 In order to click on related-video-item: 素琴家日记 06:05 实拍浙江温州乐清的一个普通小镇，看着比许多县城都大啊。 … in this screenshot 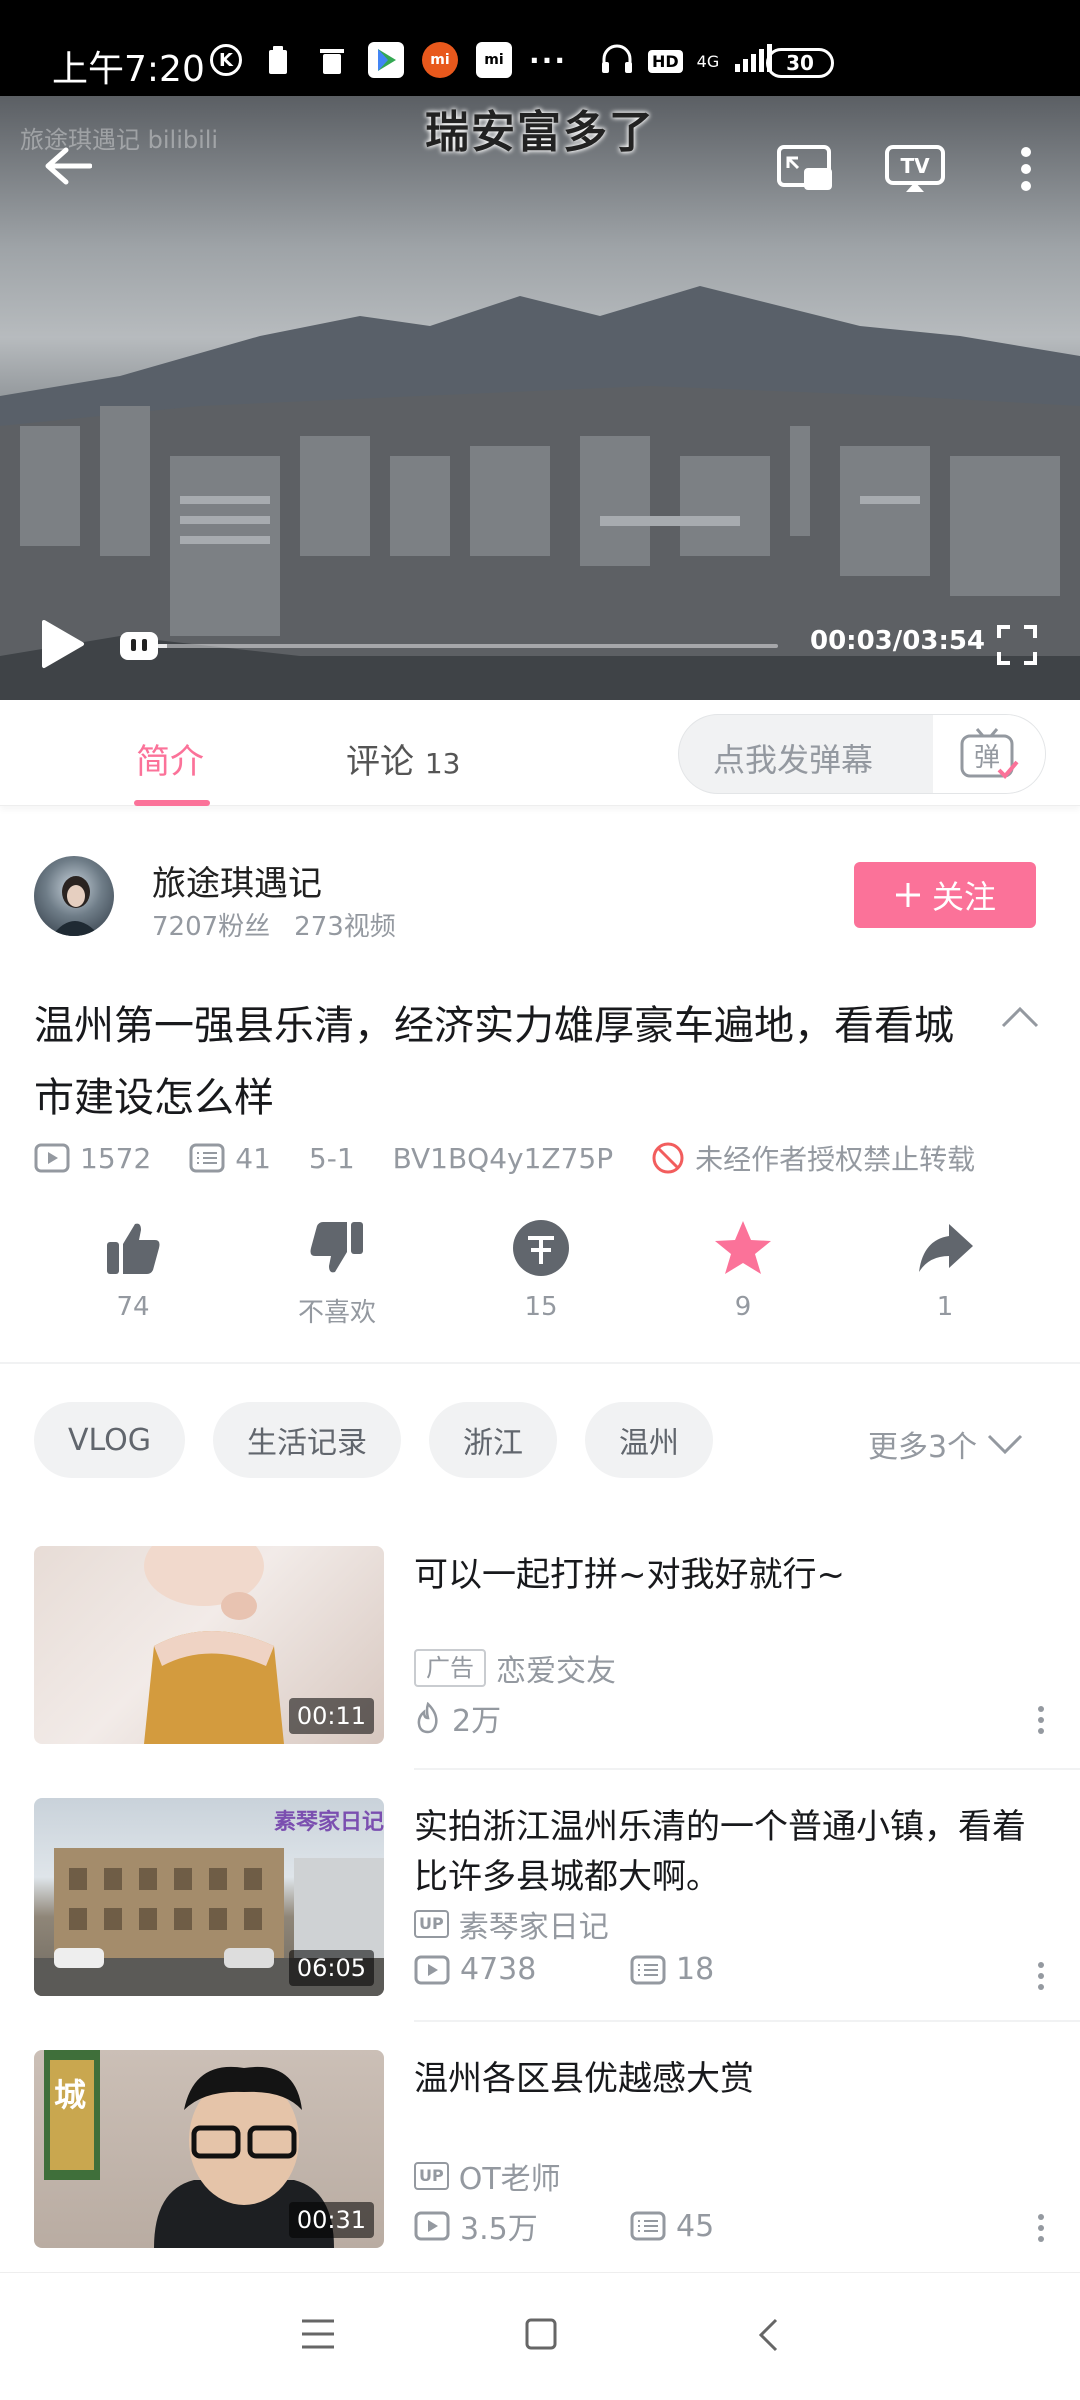, I will do `click(540, 1916)`.